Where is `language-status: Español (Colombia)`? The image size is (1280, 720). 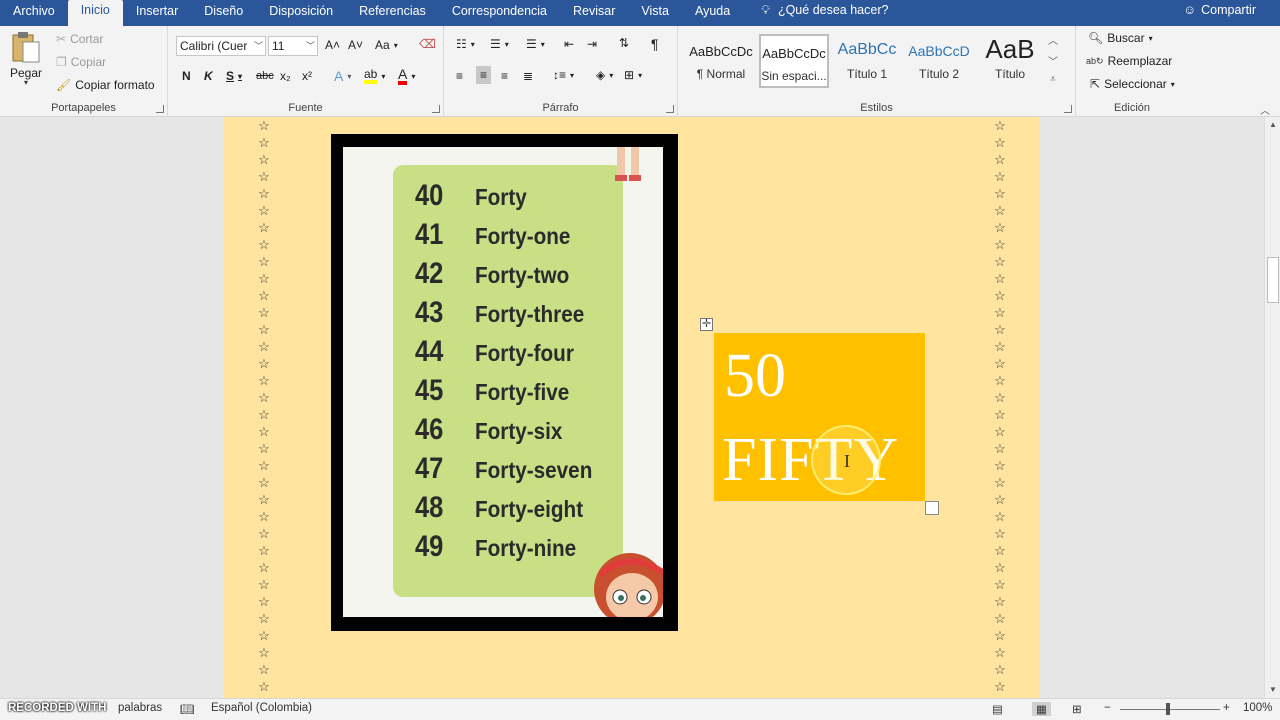 language-status: Español (Colombia) is located at coordinates (261, 708).